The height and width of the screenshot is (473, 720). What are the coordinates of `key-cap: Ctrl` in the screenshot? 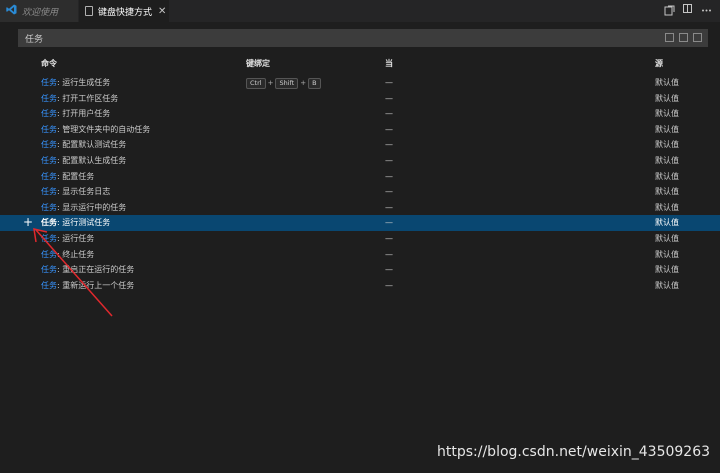 It's located at (256, 83).